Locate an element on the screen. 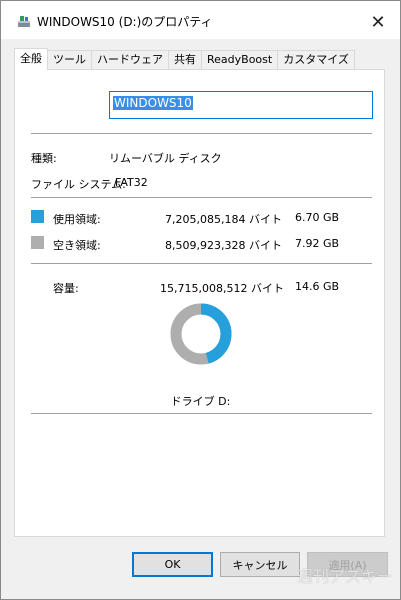  ok-button: OK is located at coordinates (172, 564).